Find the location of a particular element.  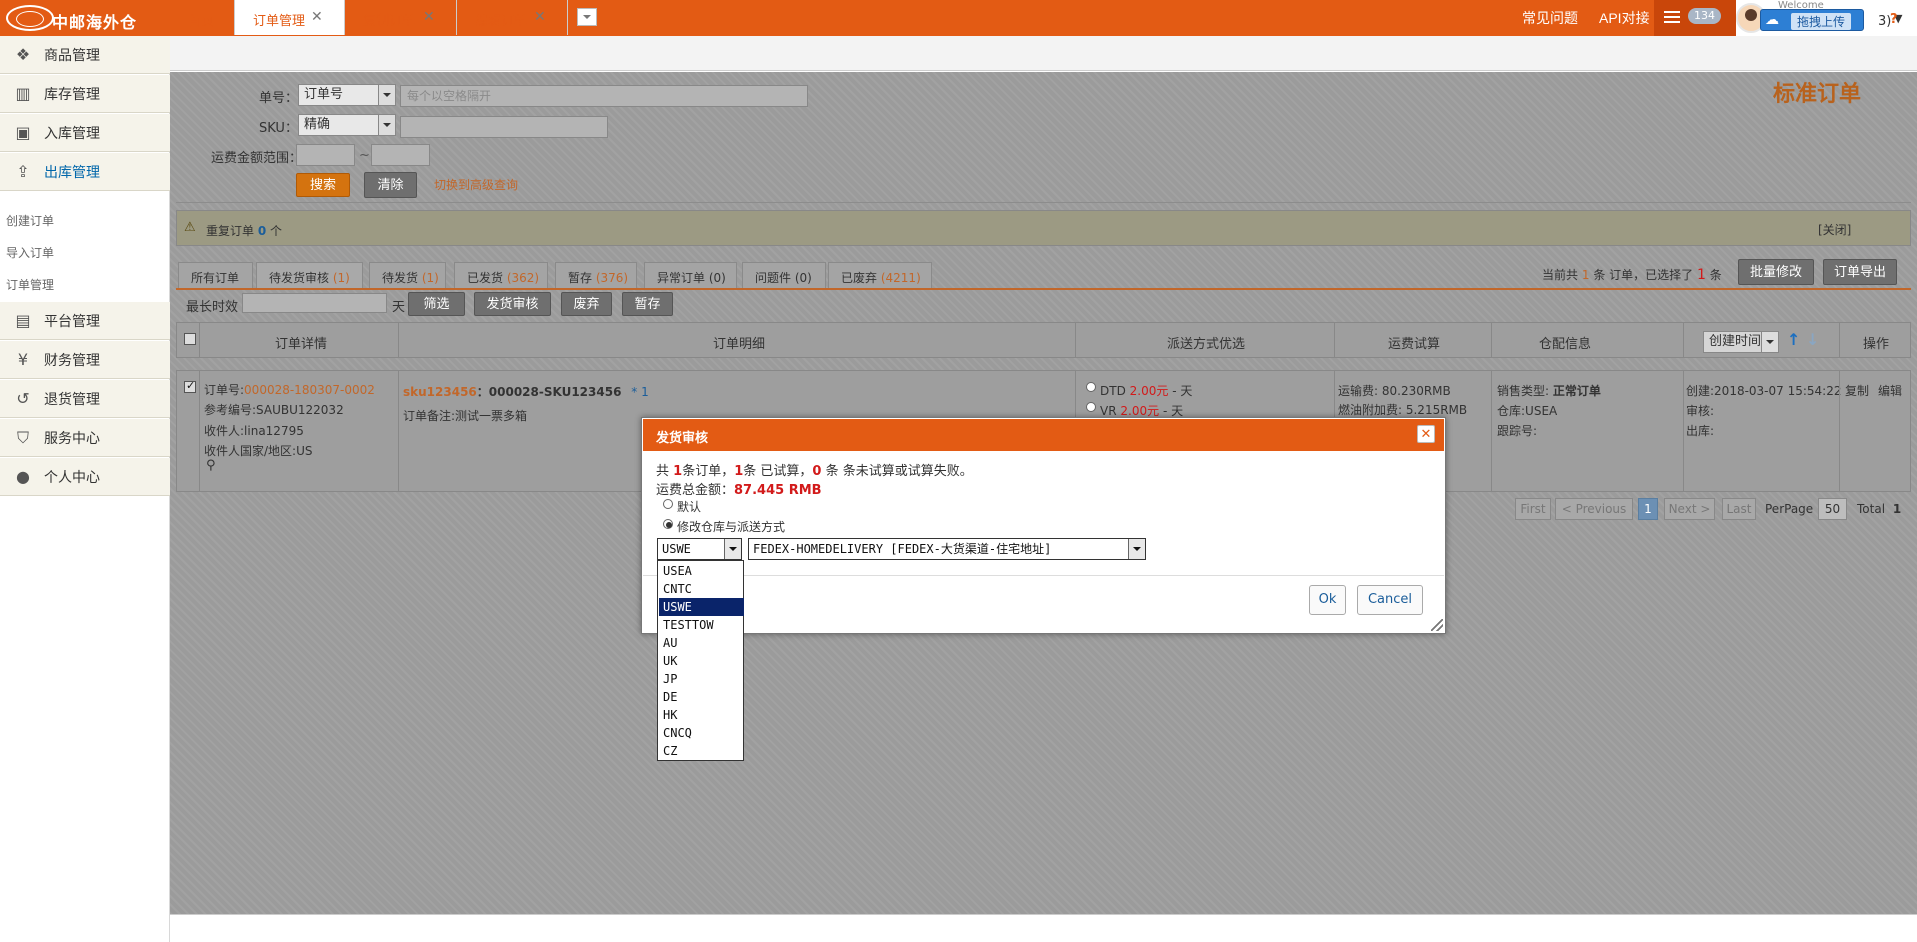

warehouse-option: CNCQ is located at coordinates (701, 733).